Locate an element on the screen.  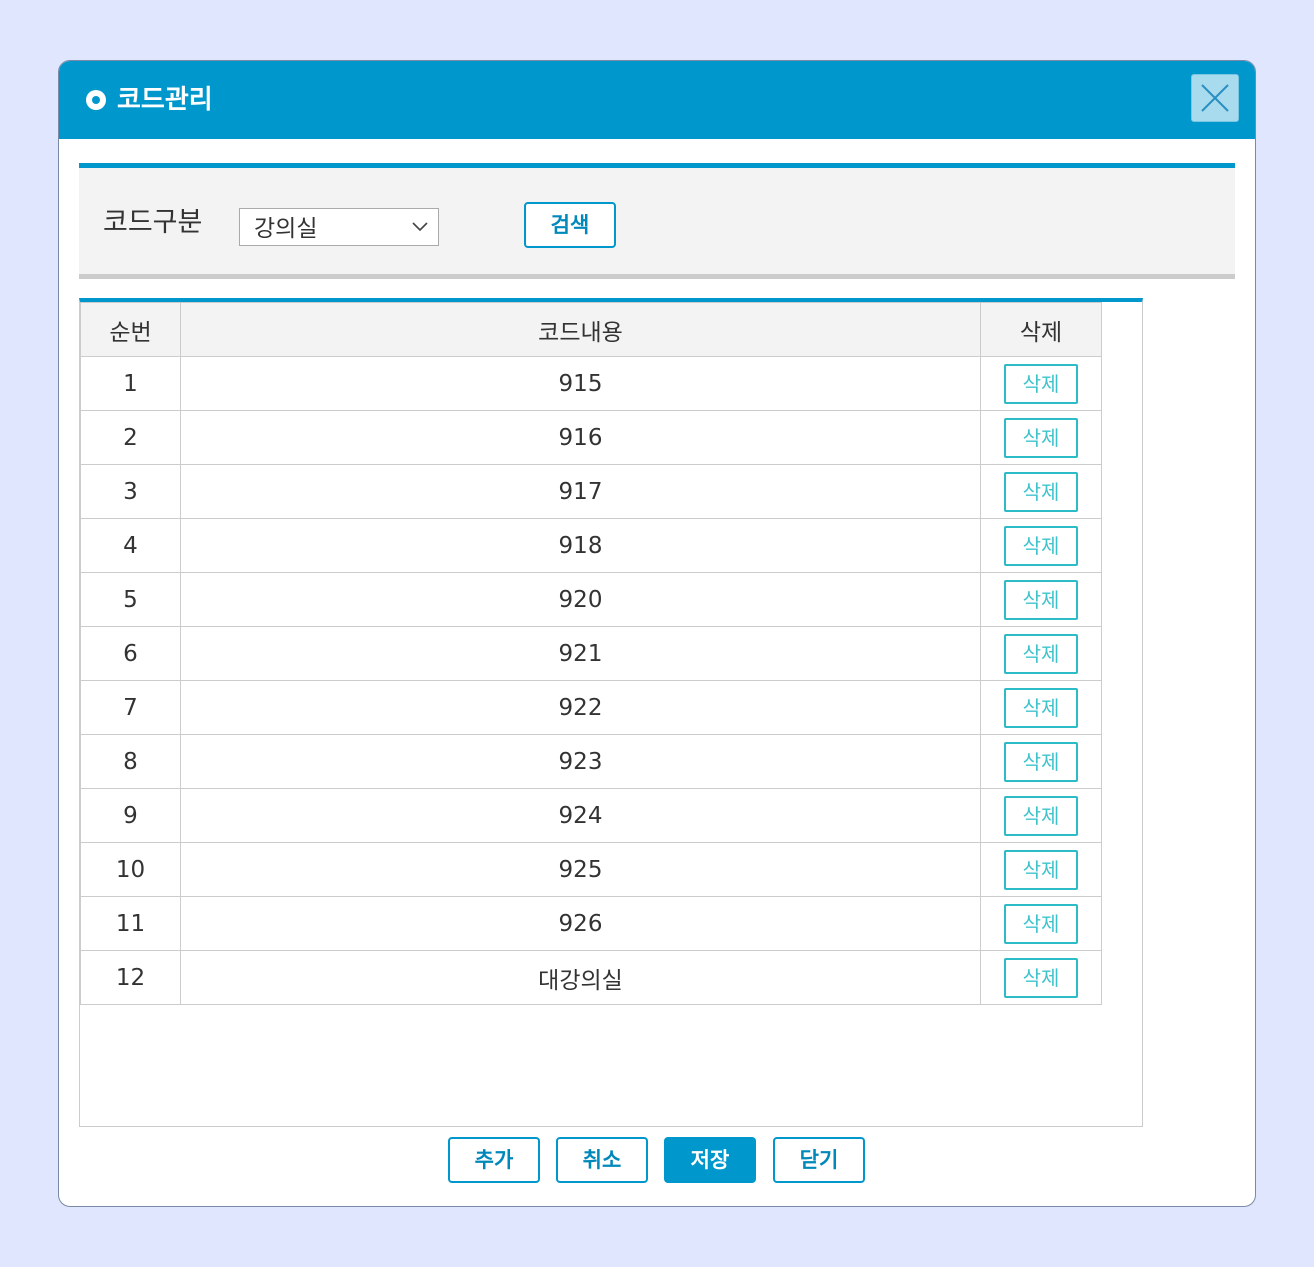
table-row: 1 915 삭제 is located at coordinates (591, 383).